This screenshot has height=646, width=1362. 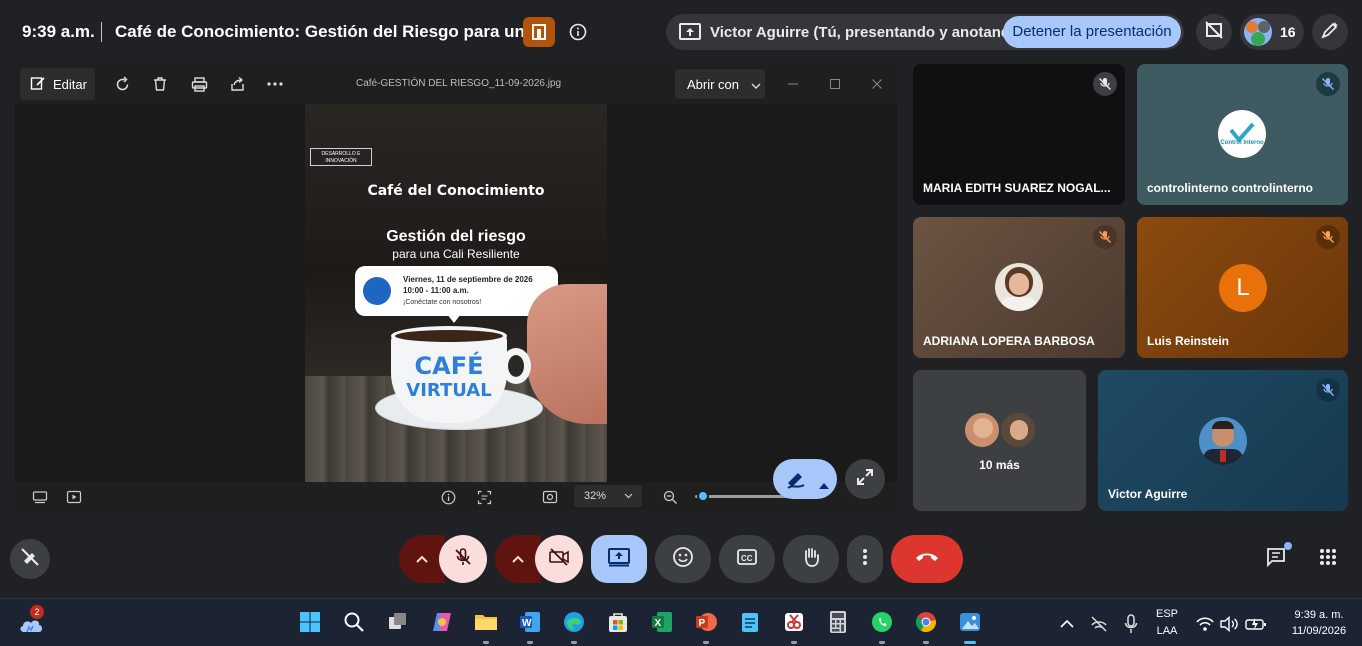 I want to click on participant-tile: ADRIANA LOPERA BARBOSA, so click(x=1019, y=287).